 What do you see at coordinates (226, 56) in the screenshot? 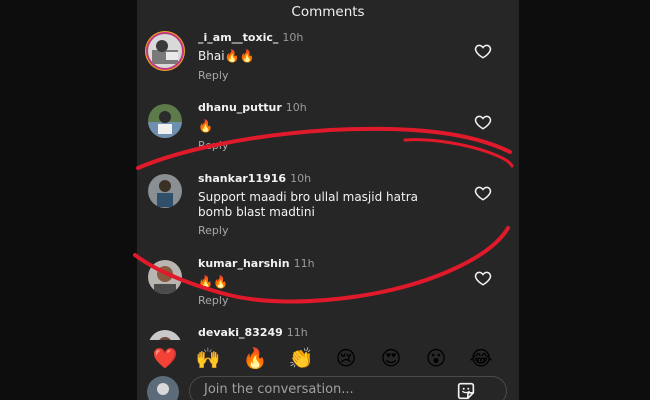
I see `comment-text: Bhai🔥🔥` at bounding box center [226, 56].